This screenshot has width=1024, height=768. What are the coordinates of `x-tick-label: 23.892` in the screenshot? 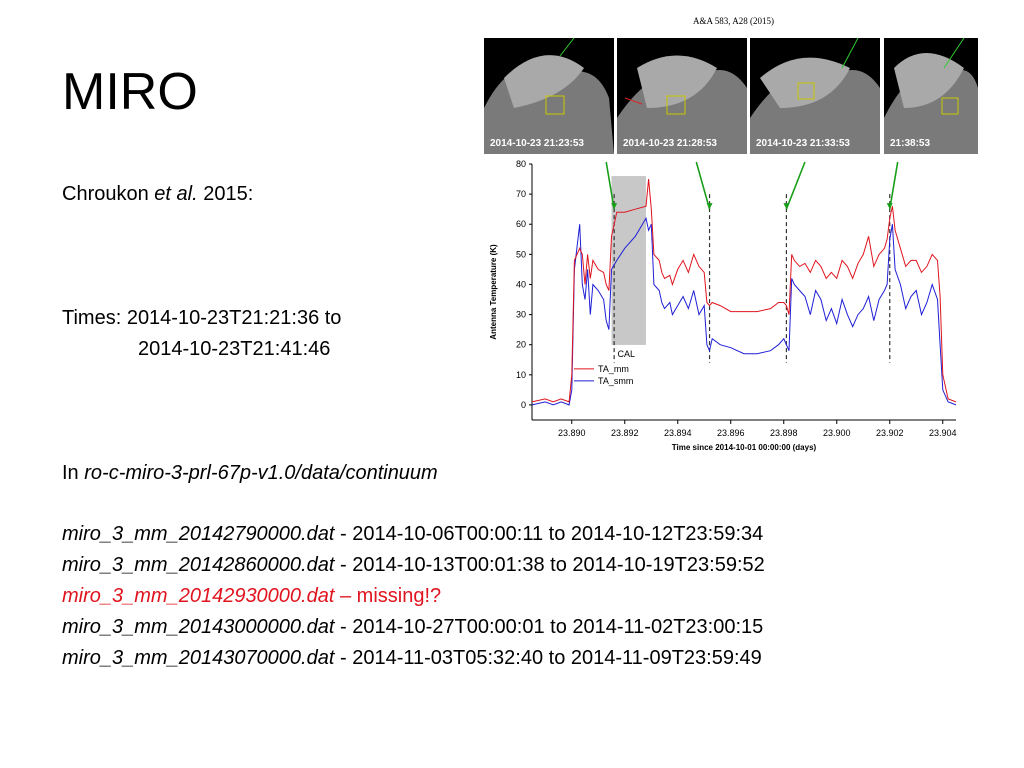 It's located at (625, 433).